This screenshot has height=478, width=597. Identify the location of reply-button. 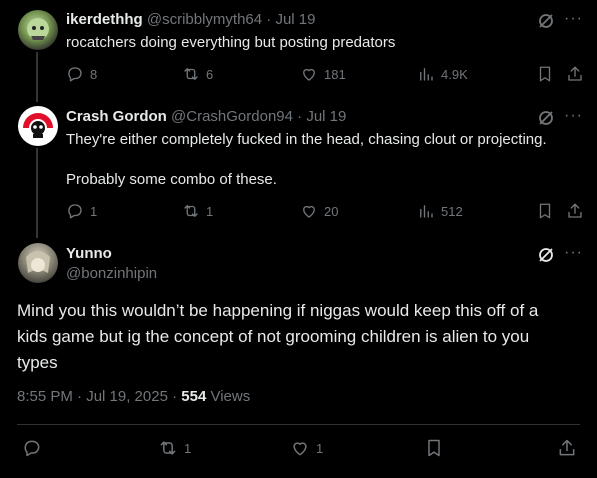
(32, 448).